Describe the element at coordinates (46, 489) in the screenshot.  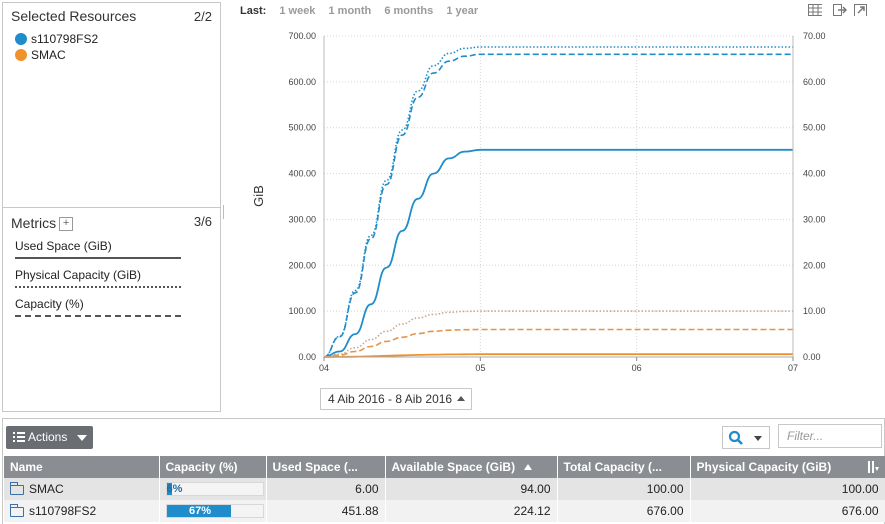
I see `row-name: SMAC` at that location.